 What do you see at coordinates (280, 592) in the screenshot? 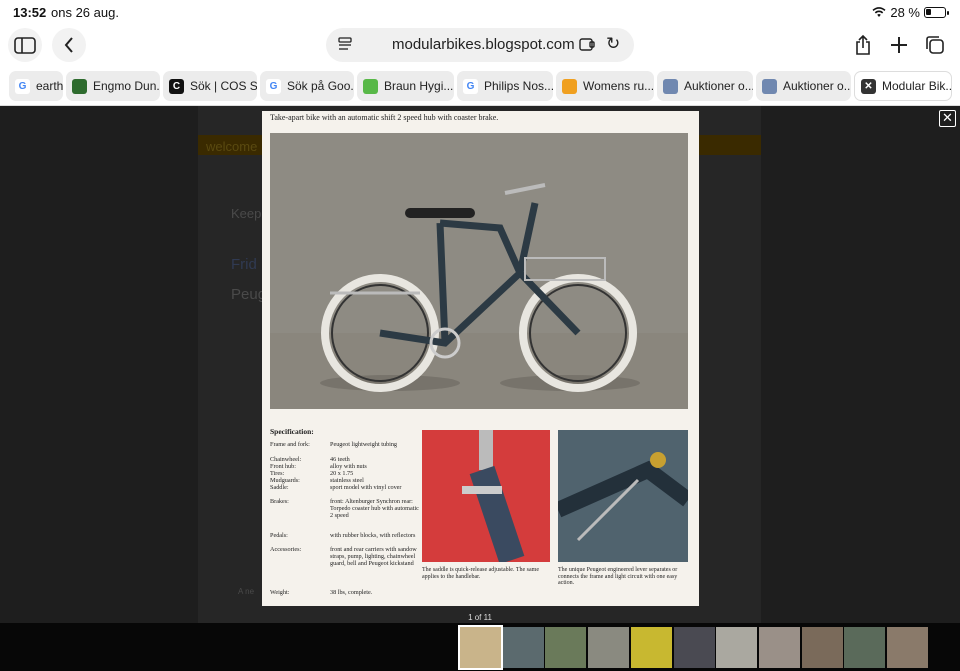
I see `spec-key: Weight:` at bounding box center [280, 592].